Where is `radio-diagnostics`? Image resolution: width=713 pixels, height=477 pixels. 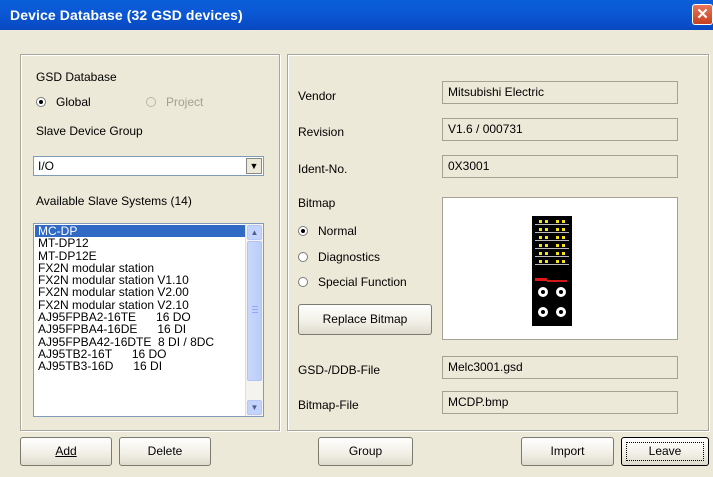 radio-diagnostics is located at coordinates (303, 257).